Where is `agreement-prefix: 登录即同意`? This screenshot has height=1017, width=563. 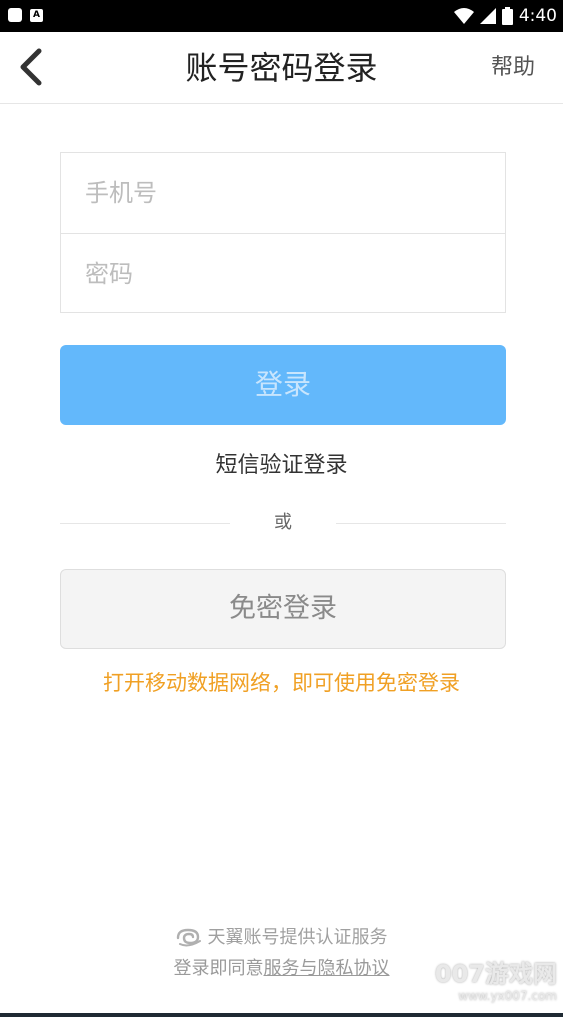
agreement-prefix: 登录即同意 is located at coordinates (218, 968).